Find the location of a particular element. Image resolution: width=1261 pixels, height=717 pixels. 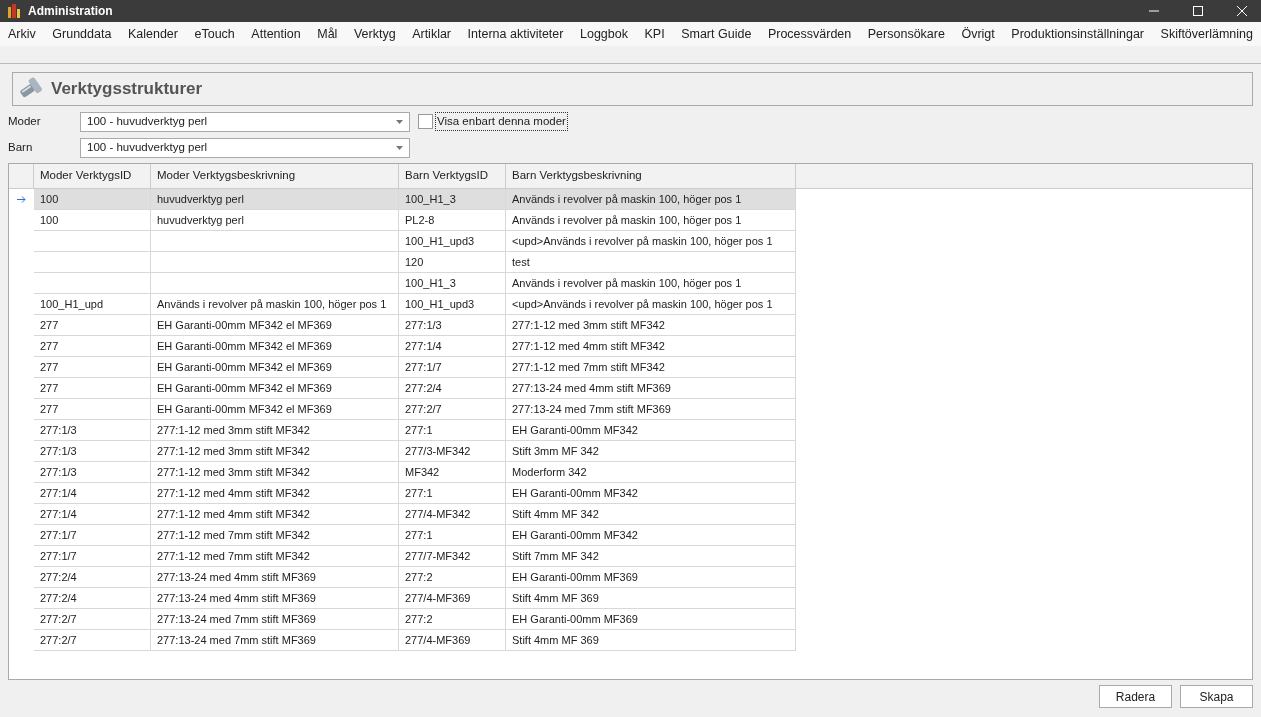

table-cell: 277/4-MF342 is located at coordinates (452, 514).